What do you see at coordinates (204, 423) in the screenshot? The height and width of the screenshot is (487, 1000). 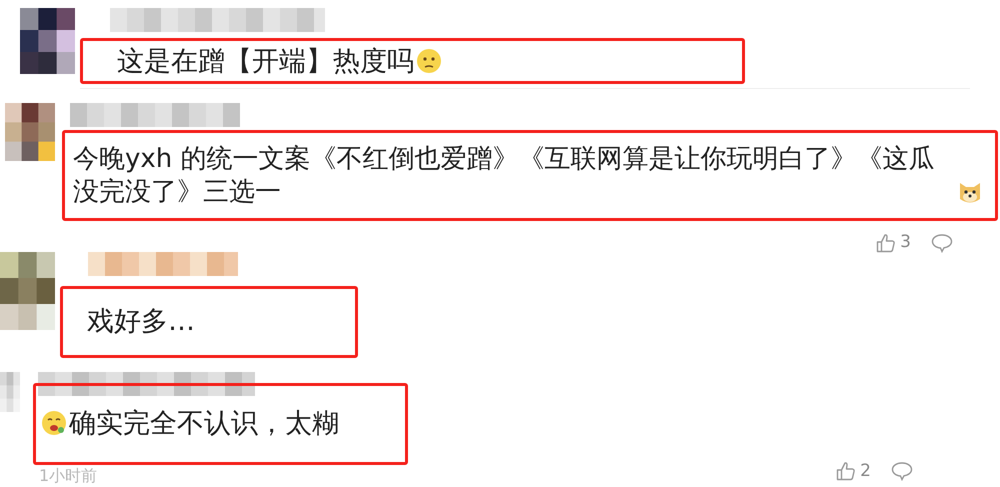 I see `comment-text: 确实完全不认识，太糊` at bounding box center [204, 423].